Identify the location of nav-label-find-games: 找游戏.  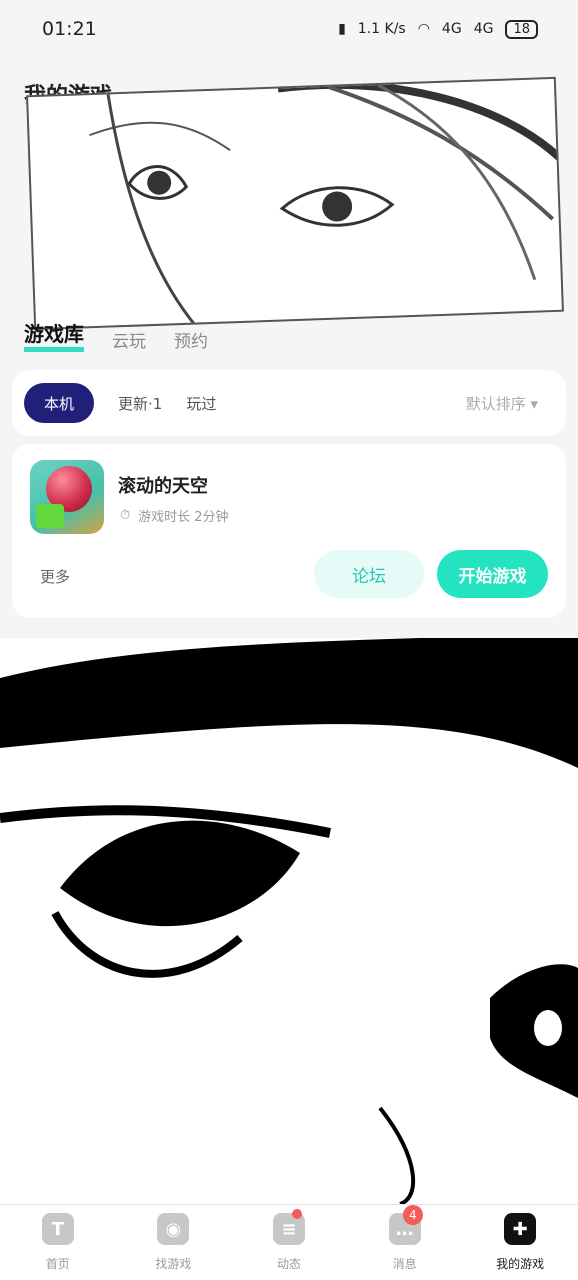
(173, 1264).